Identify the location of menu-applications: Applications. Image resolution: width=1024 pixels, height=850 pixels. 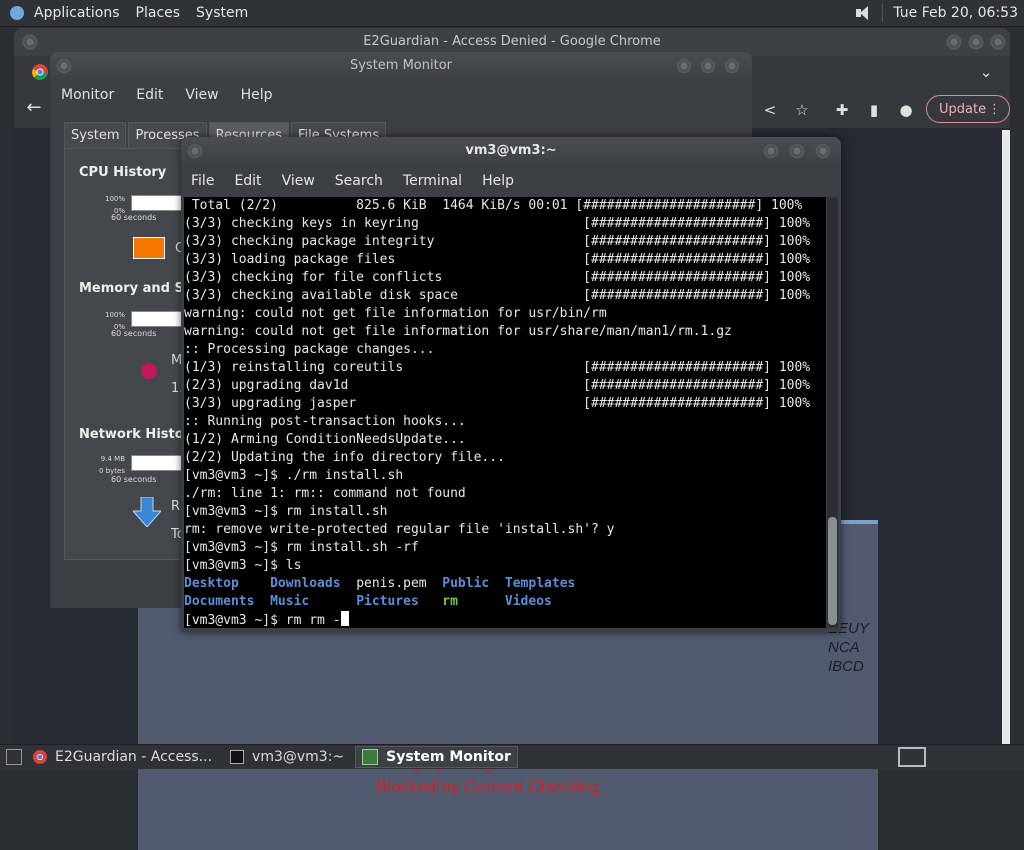
(77, 13).